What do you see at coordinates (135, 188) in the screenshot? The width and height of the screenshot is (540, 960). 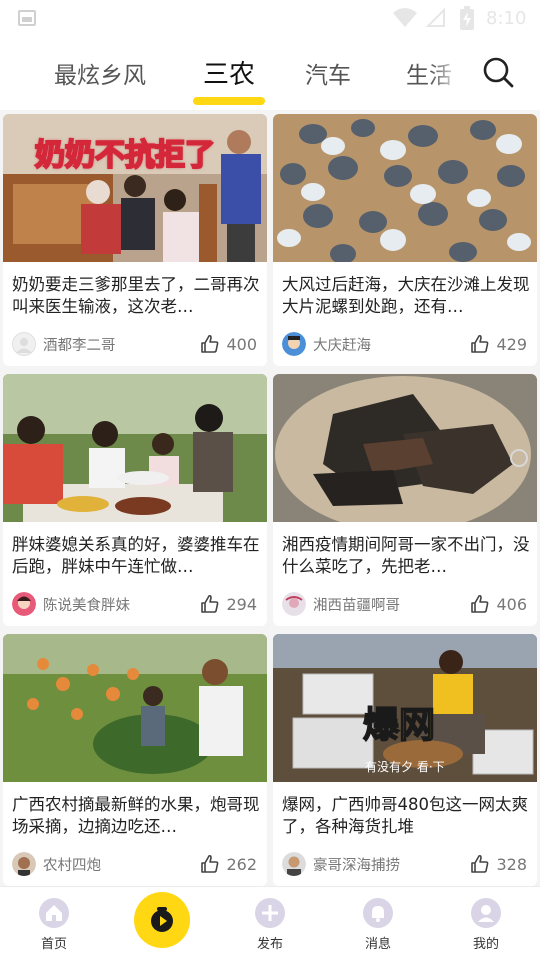 I see `video-thumbnail: 奶奶不抗拒了` at bounding box center [135, 188].